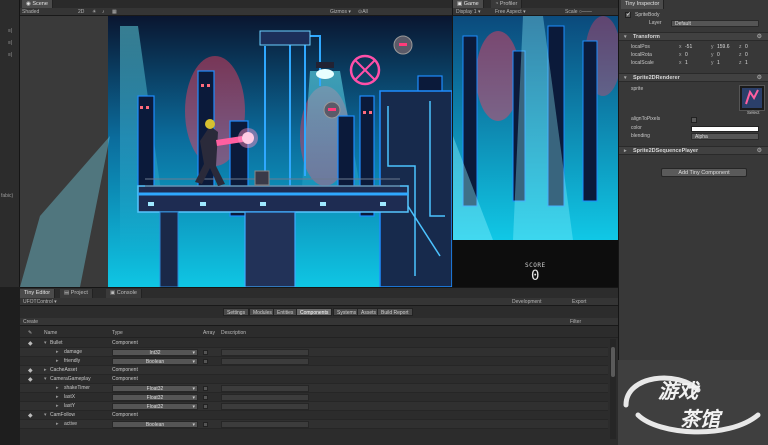 The image size is (768, 445). I want to click on scale-y-field: 1, so click(718, 63).